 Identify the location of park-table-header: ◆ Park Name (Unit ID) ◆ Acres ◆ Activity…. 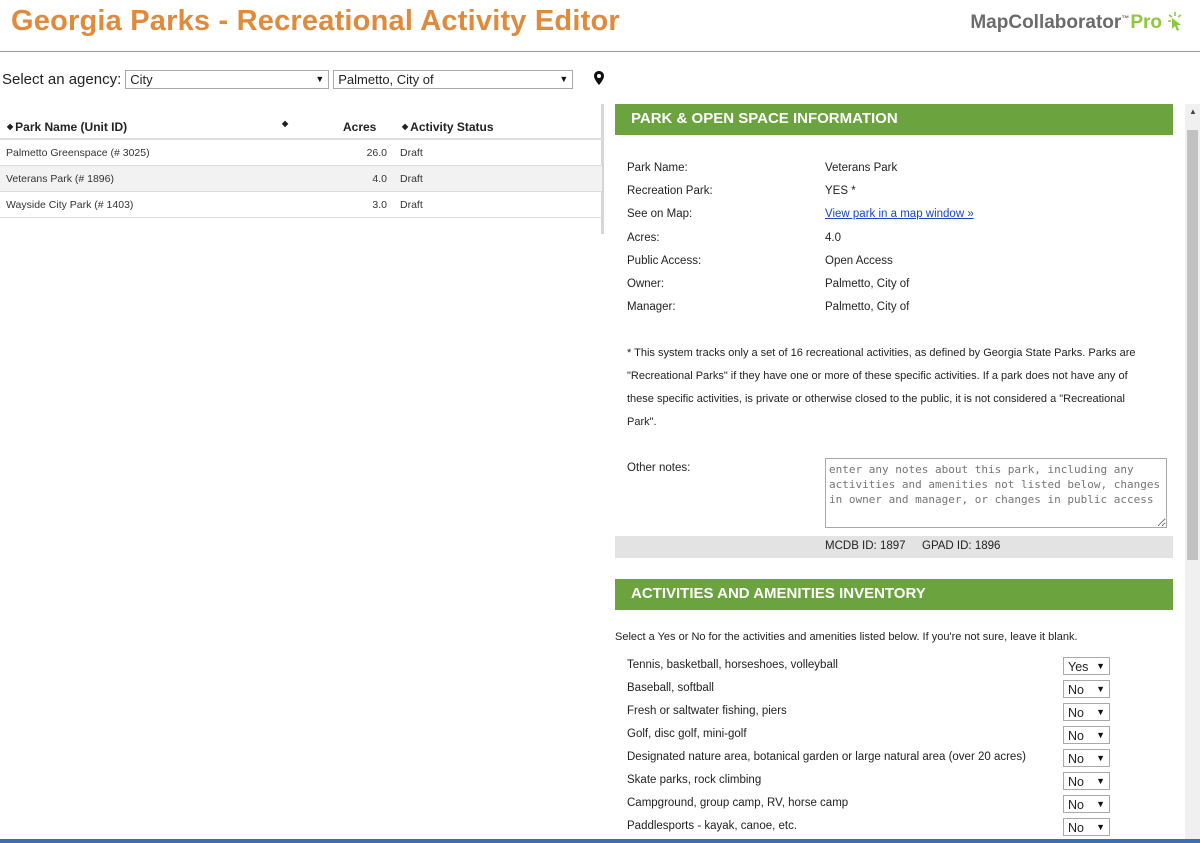
(301, 127).